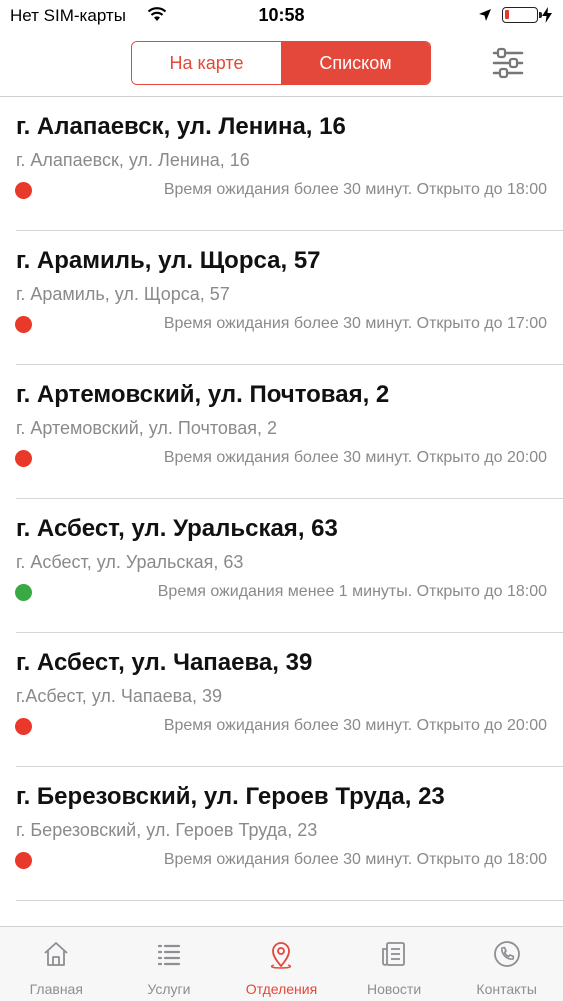 Image resolution: width=563 pixels, height=1001 pixels. I want to click on map-pin-icon, so click(281, 955).